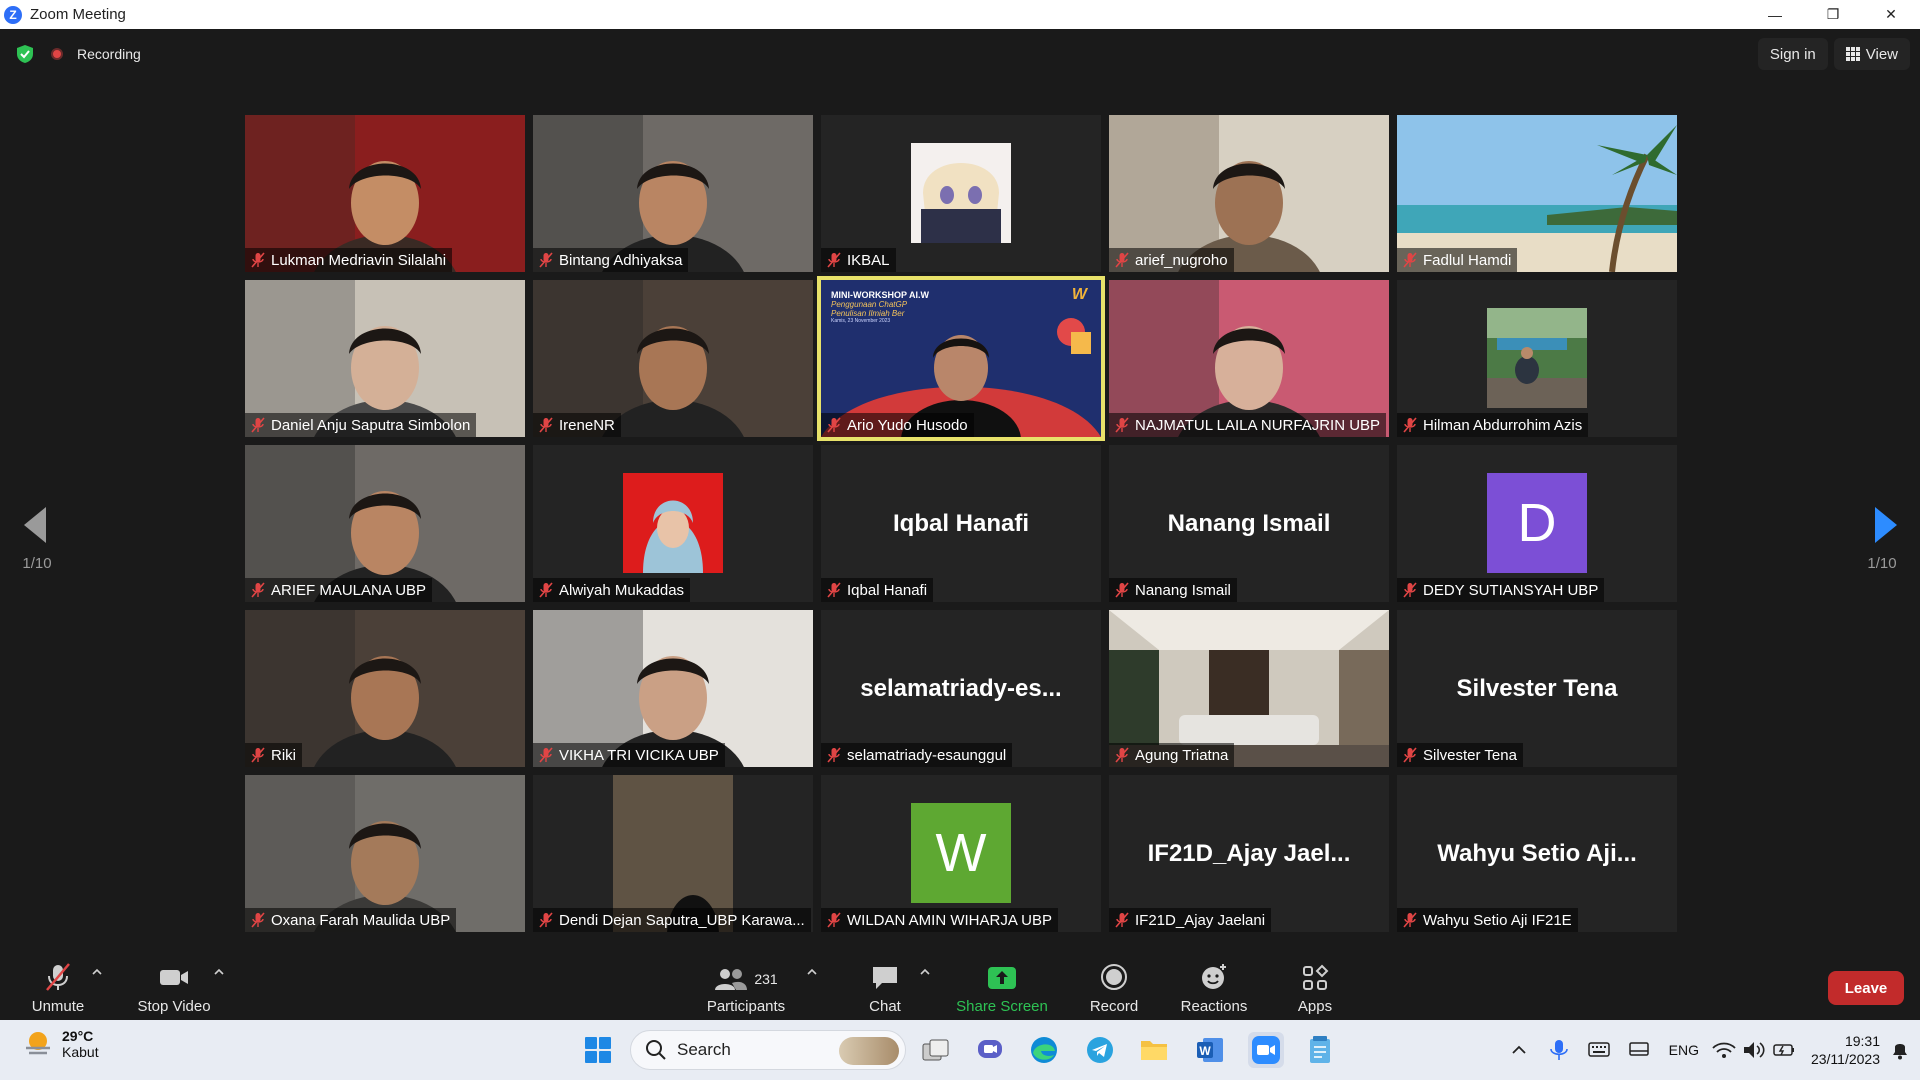  Describe the element at coordinates (1537, 853) in the screenshot. I see `participant-tile: Wahyu Setio Aji... Wahyu Setio Aji IF21E` at that location.